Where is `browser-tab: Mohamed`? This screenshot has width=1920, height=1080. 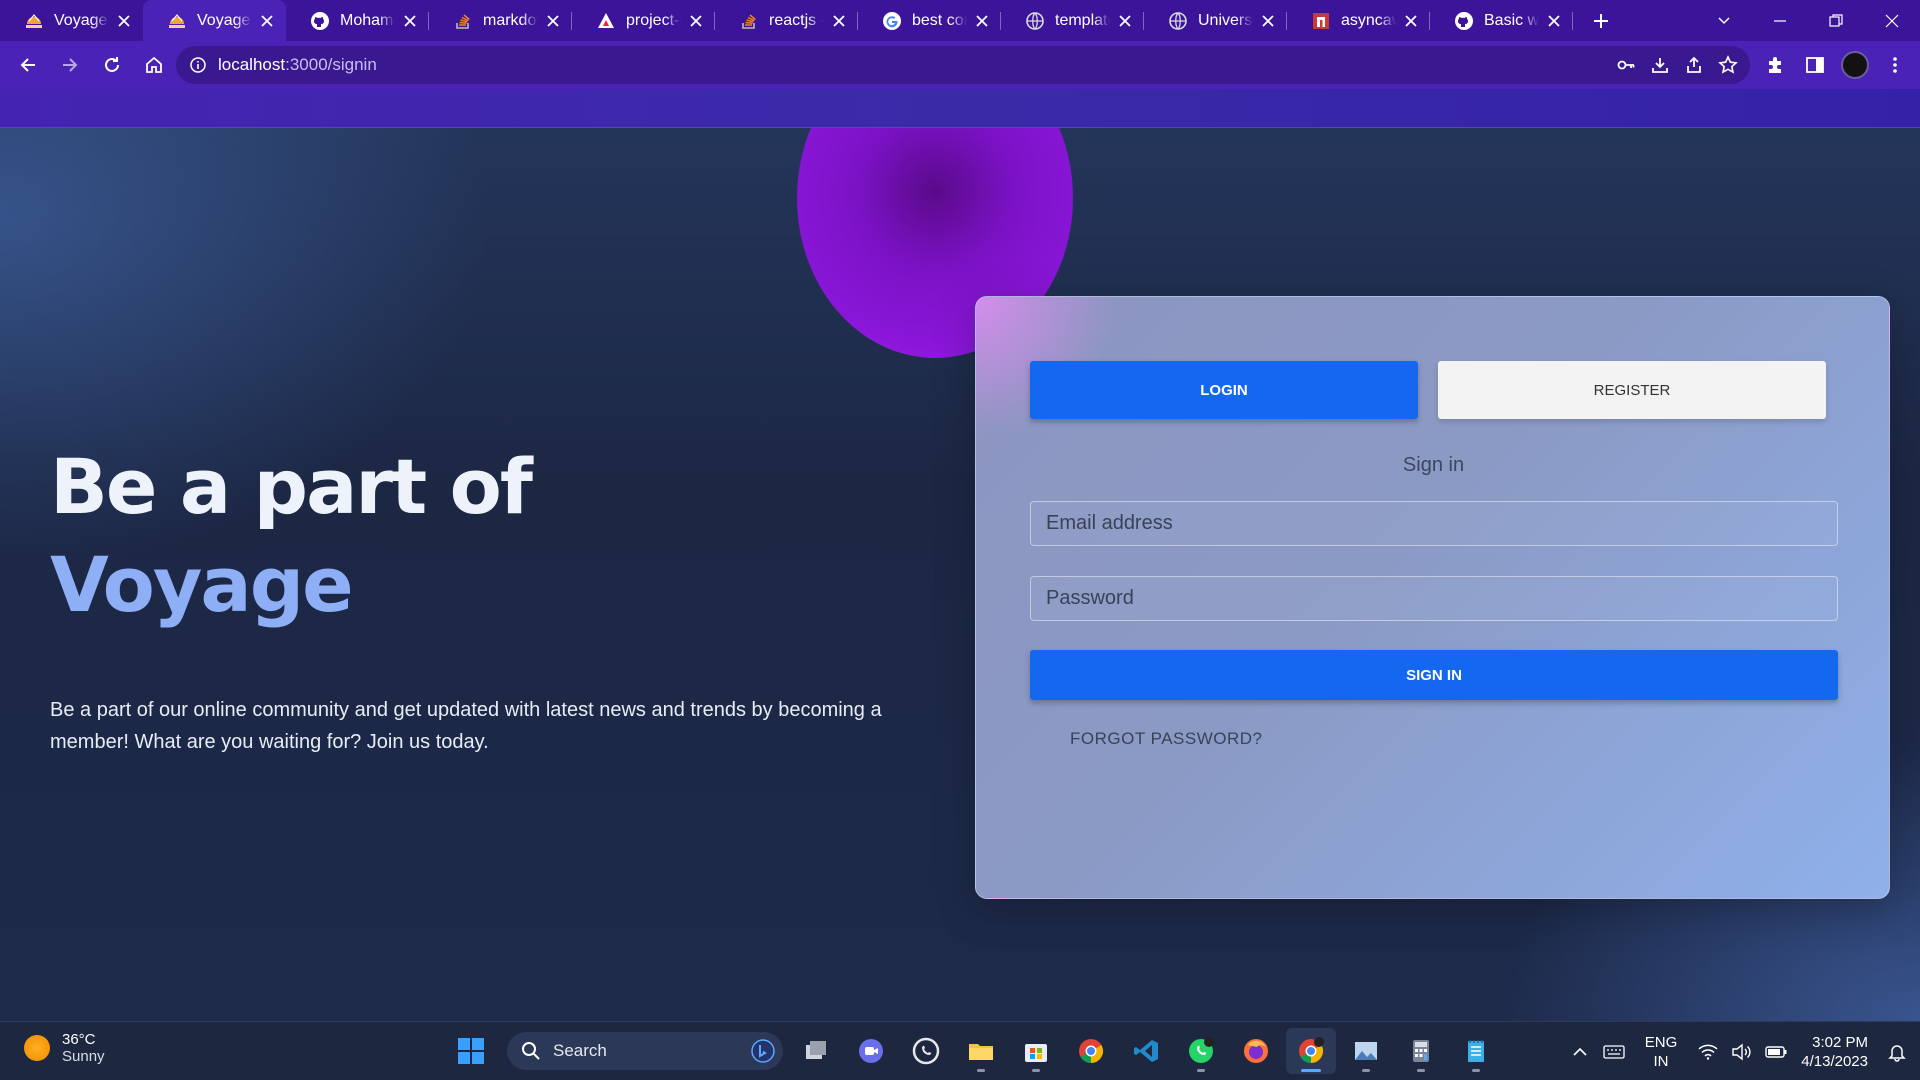
browser-tab: Mohamed is located at coordinates (357, 20).